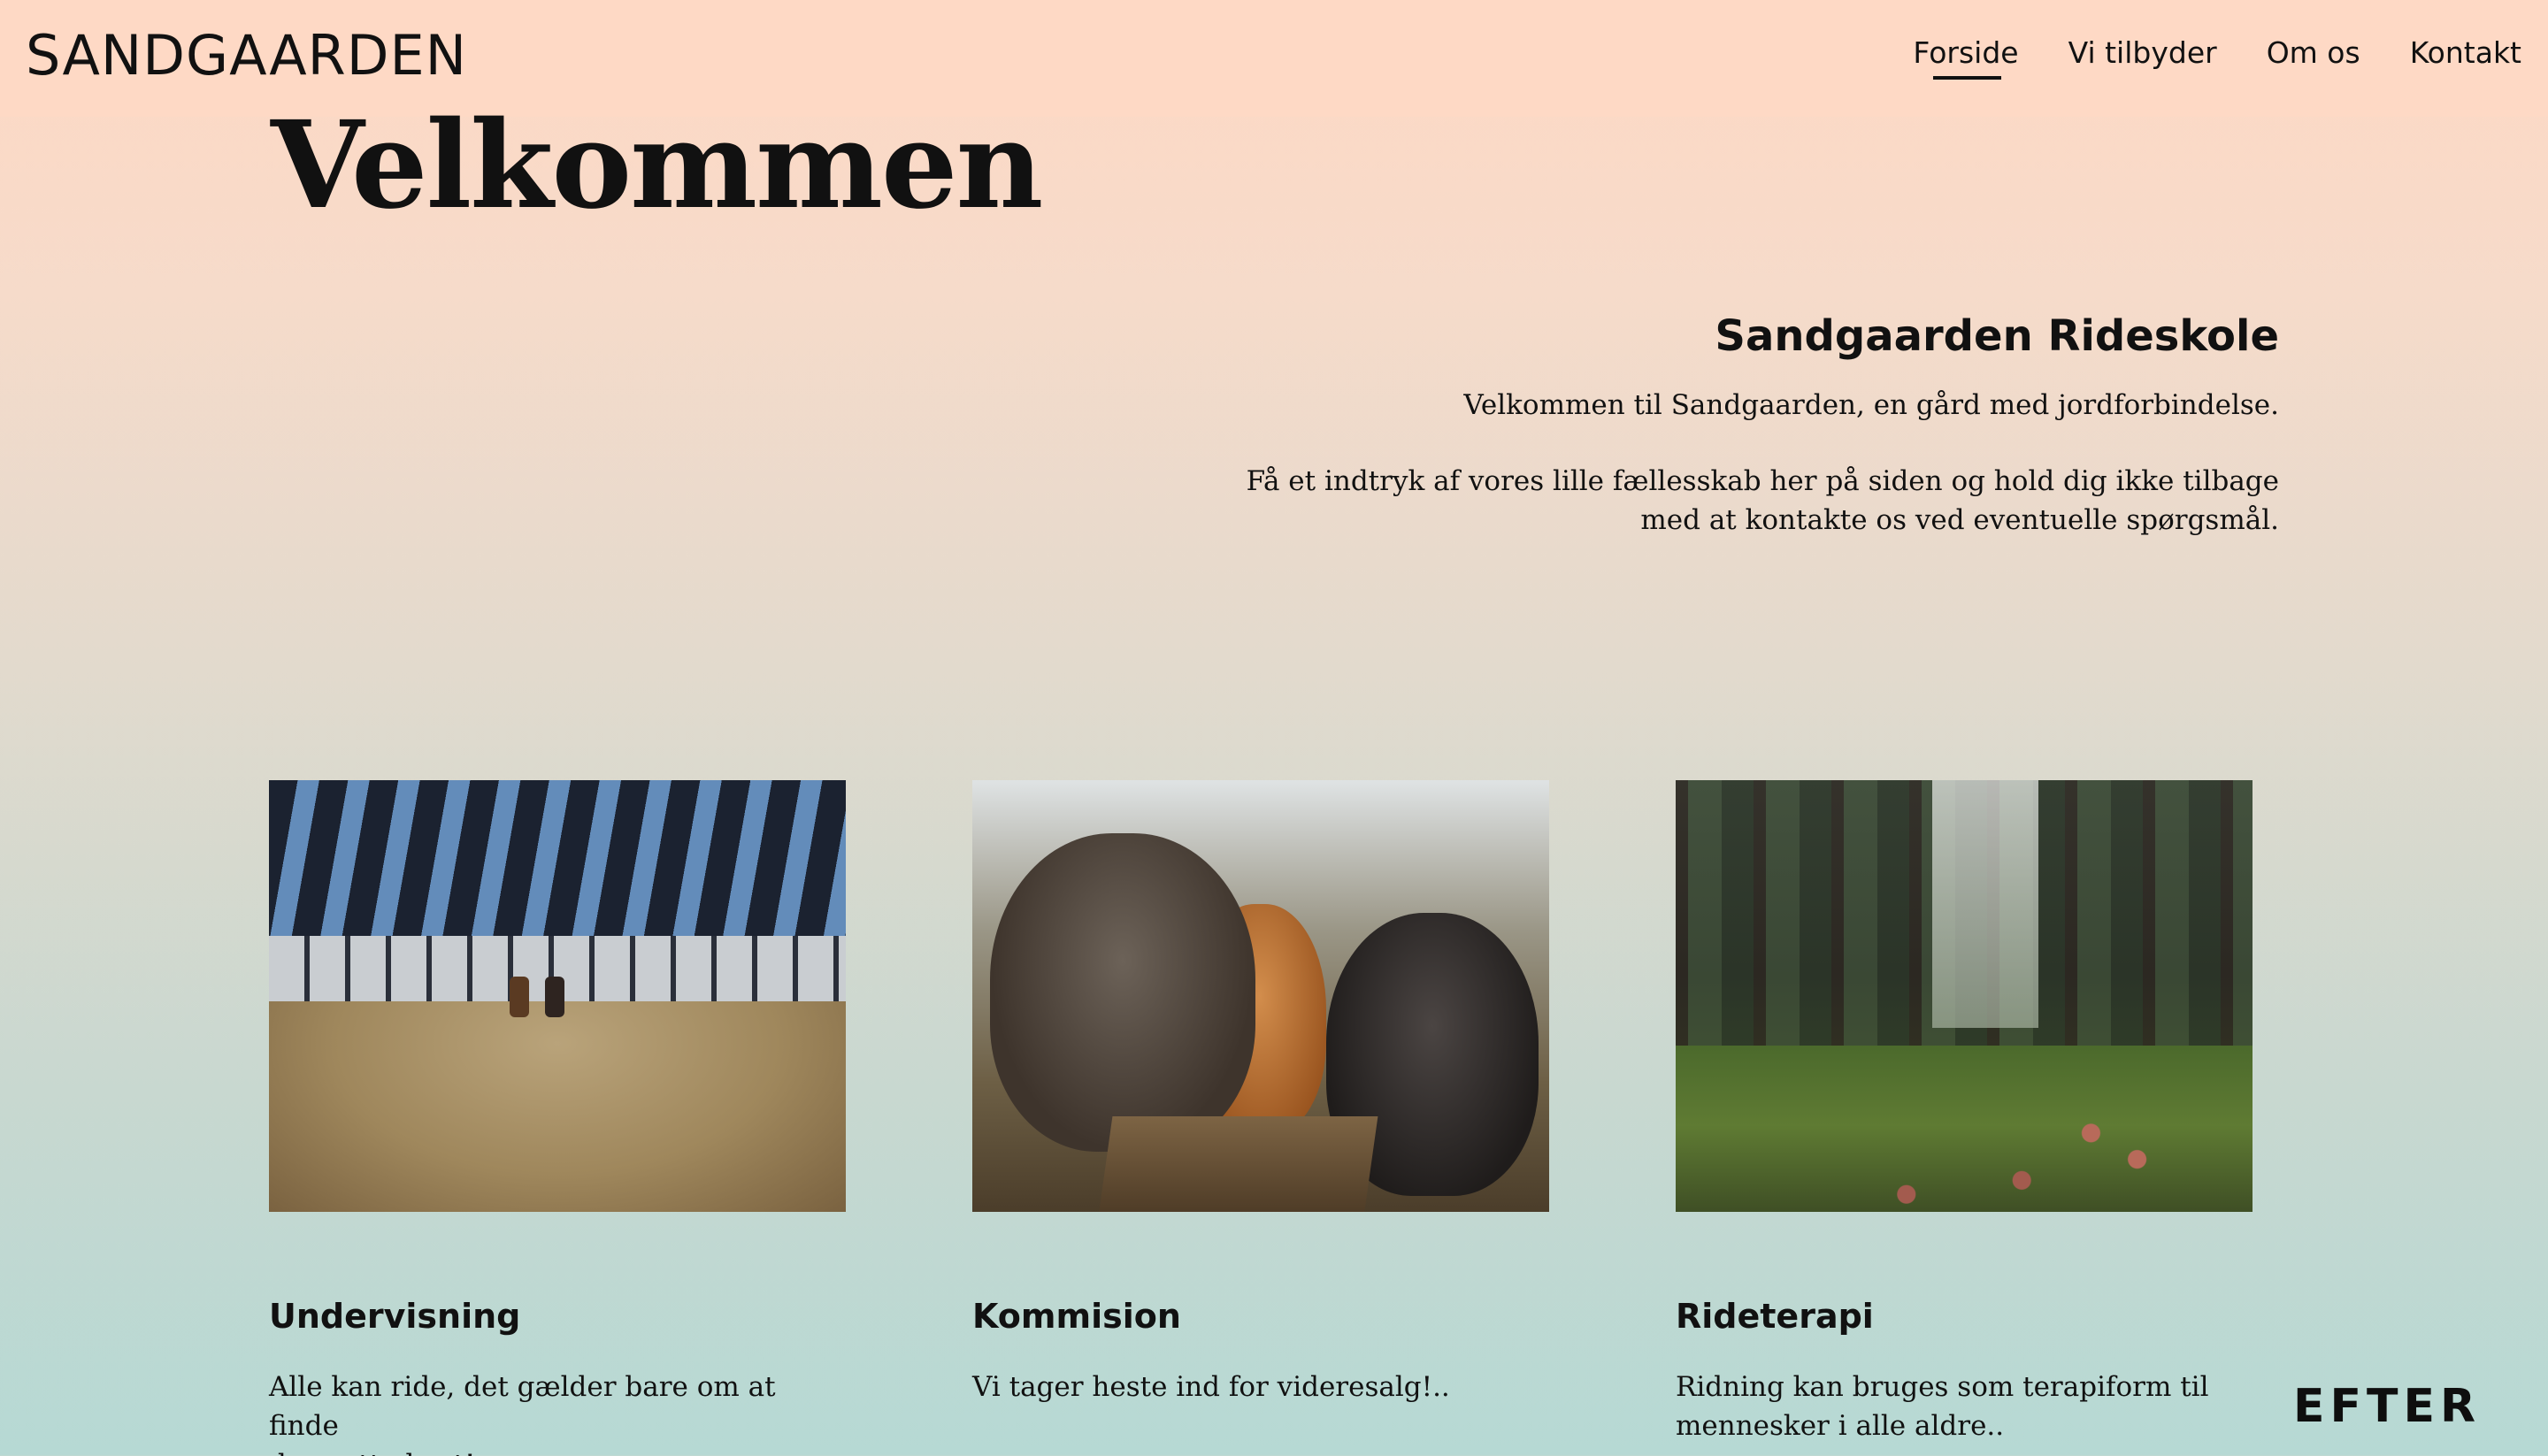 Image resolution: width=2548 pixels, height=1456 pixels. Describe the element at coordinates (1997, 336) in the screenshot. I see `intro-heading: Sandgaarden Rideskole` at that location.